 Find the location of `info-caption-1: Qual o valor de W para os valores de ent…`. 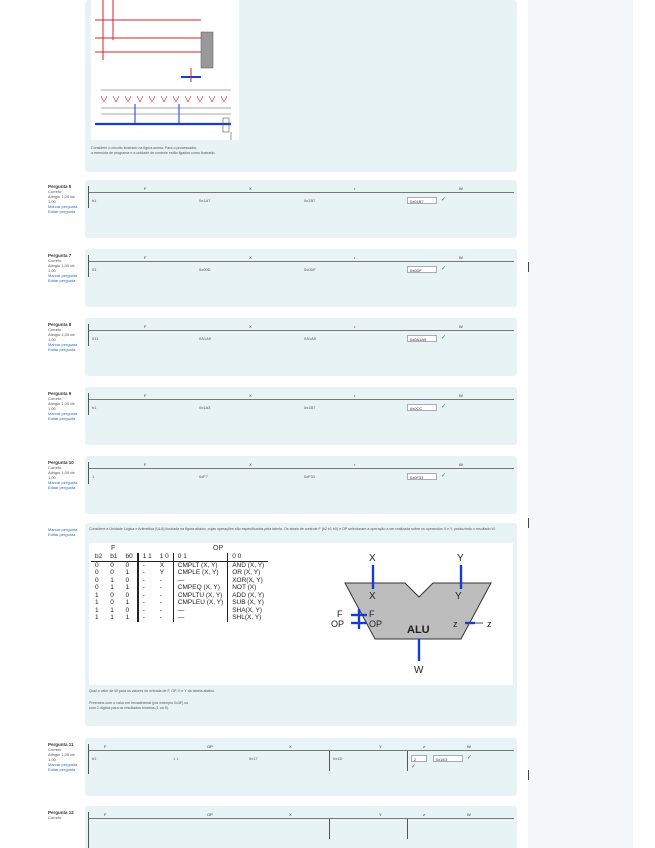

info-caption-1: Qual o valor de W para os valores de ent… is located at coordinates (152, 691).